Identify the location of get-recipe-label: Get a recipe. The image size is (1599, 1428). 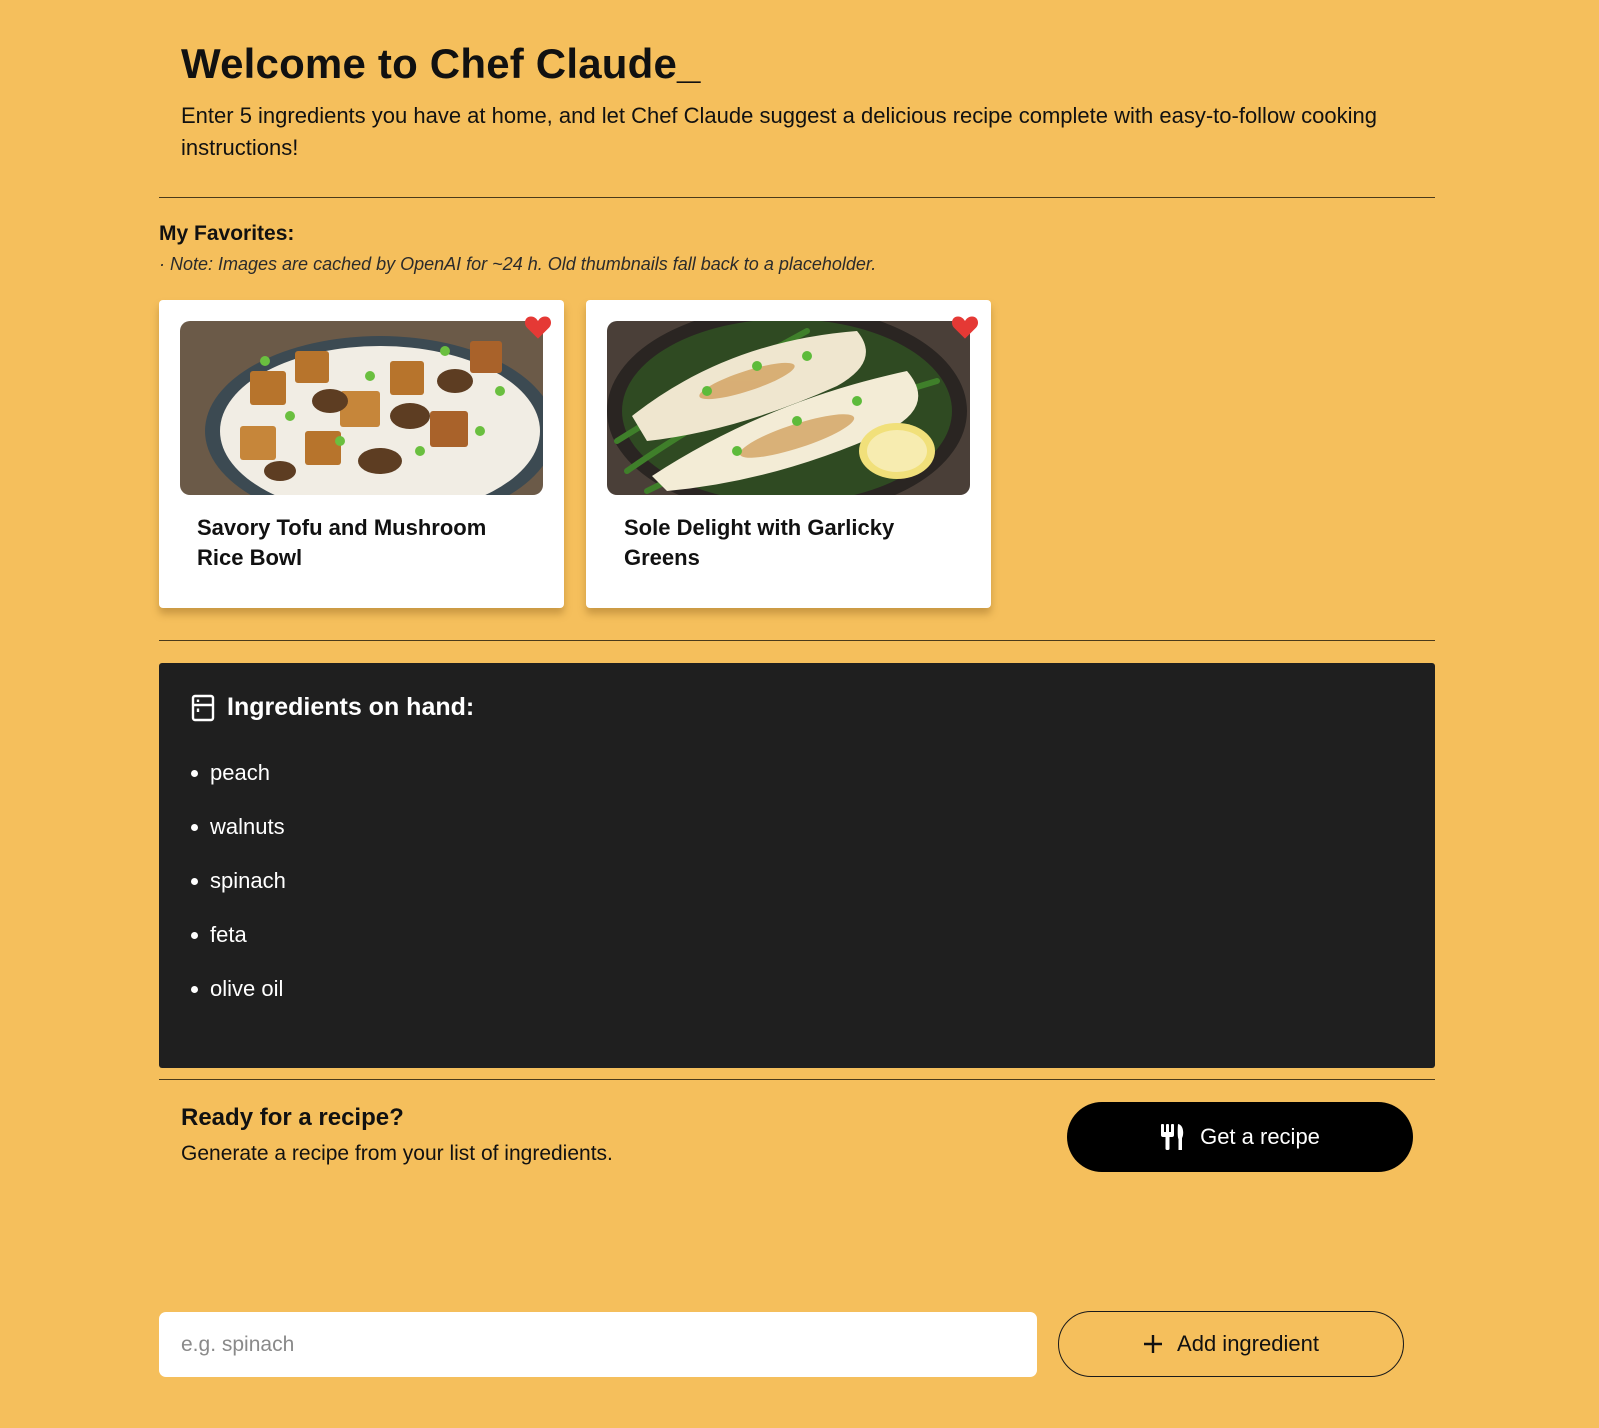
(1260, 1136).